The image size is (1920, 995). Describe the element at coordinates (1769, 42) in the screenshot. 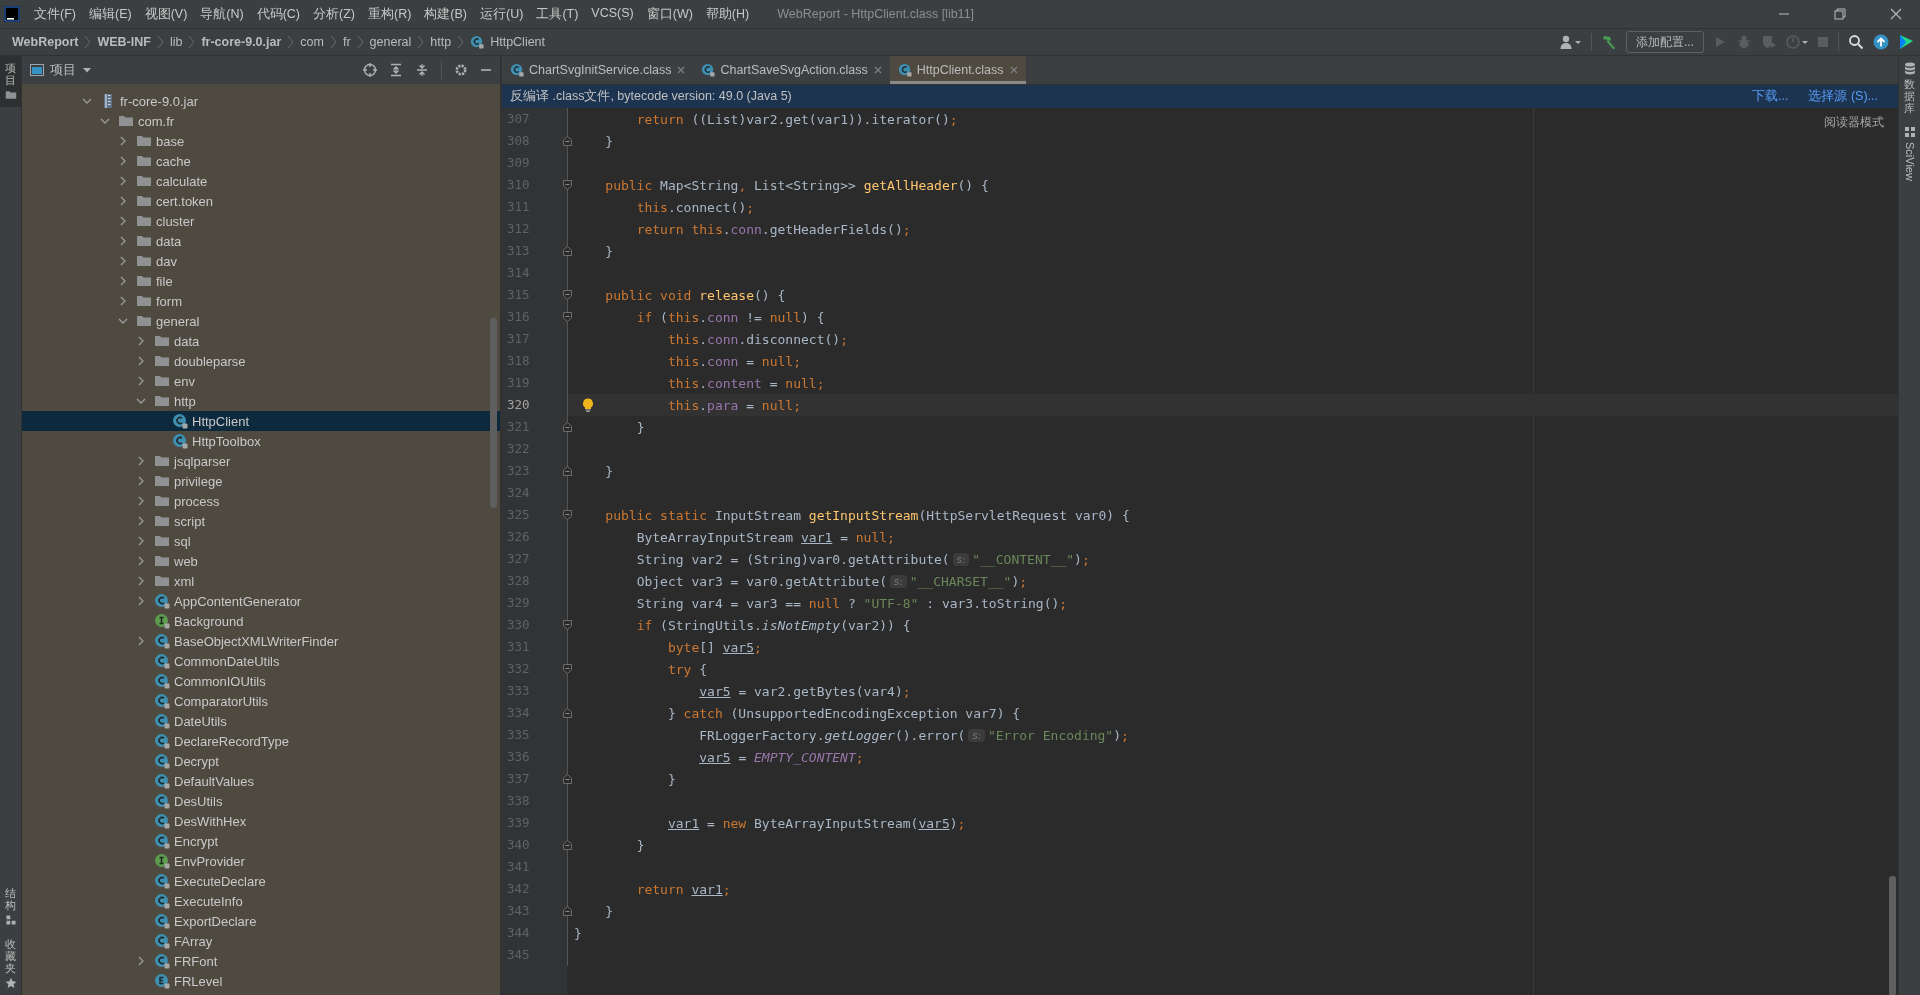

I see `coverage-icon` at that location.